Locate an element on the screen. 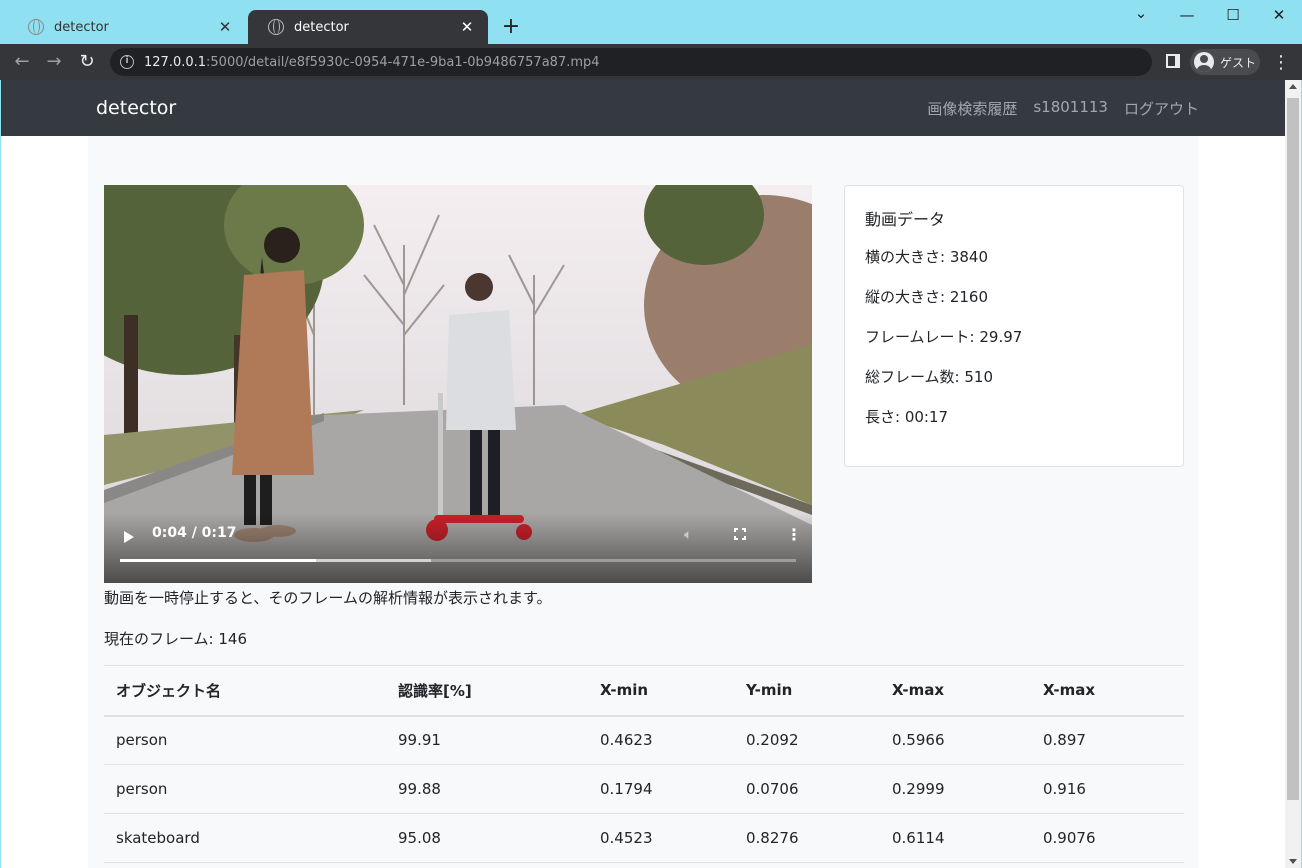 Image resolution: width=1302 pixels, height=868 pixels. table-row: person 99.91 0.4623 0.2092 0.5966 0.897 is located at coordinates (644, 740).